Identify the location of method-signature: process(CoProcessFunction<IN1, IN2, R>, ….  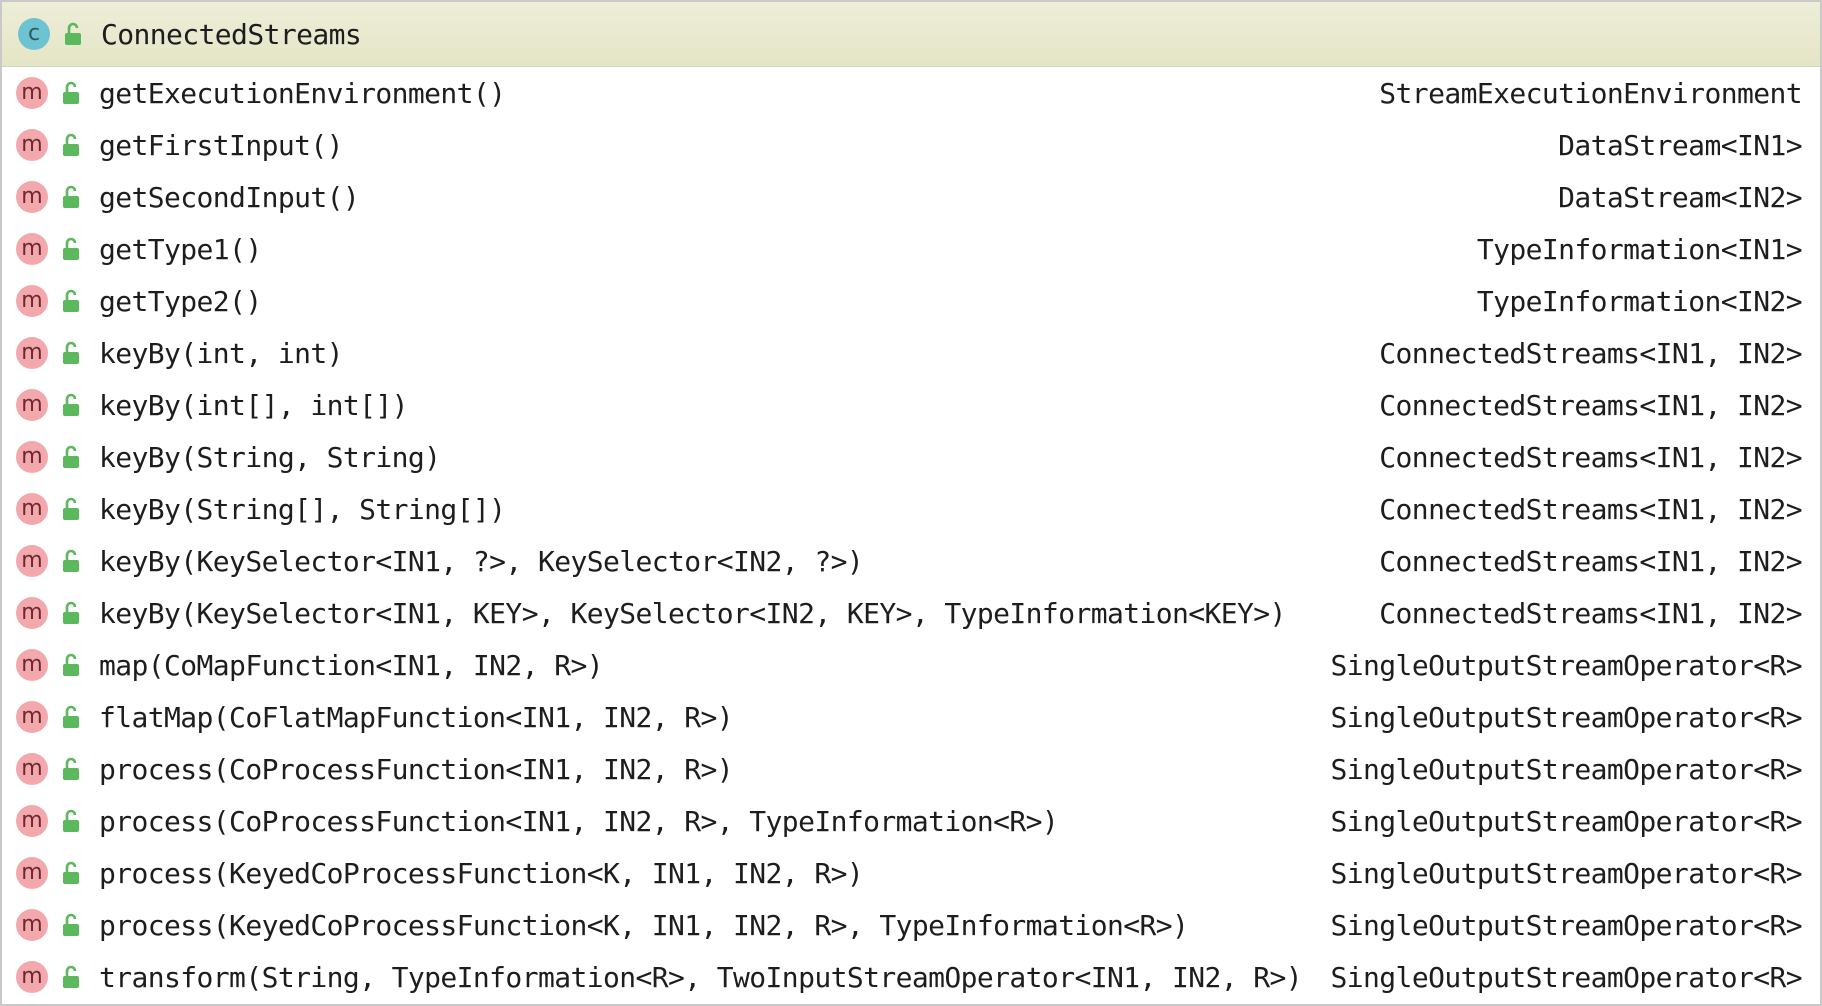
(579, 821).